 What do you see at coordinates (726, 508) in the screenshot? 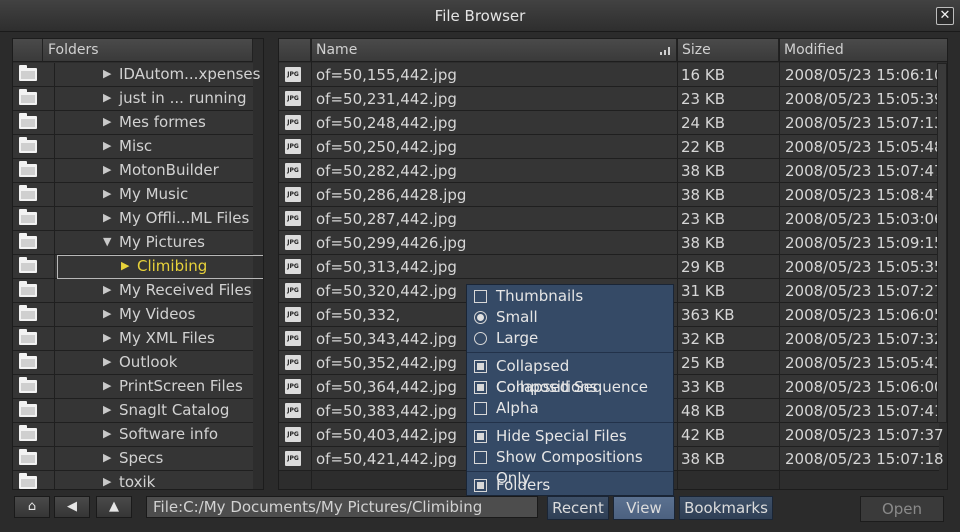
I see `bookmarks-button: Bookmarks` at bounding box center [726, 508].